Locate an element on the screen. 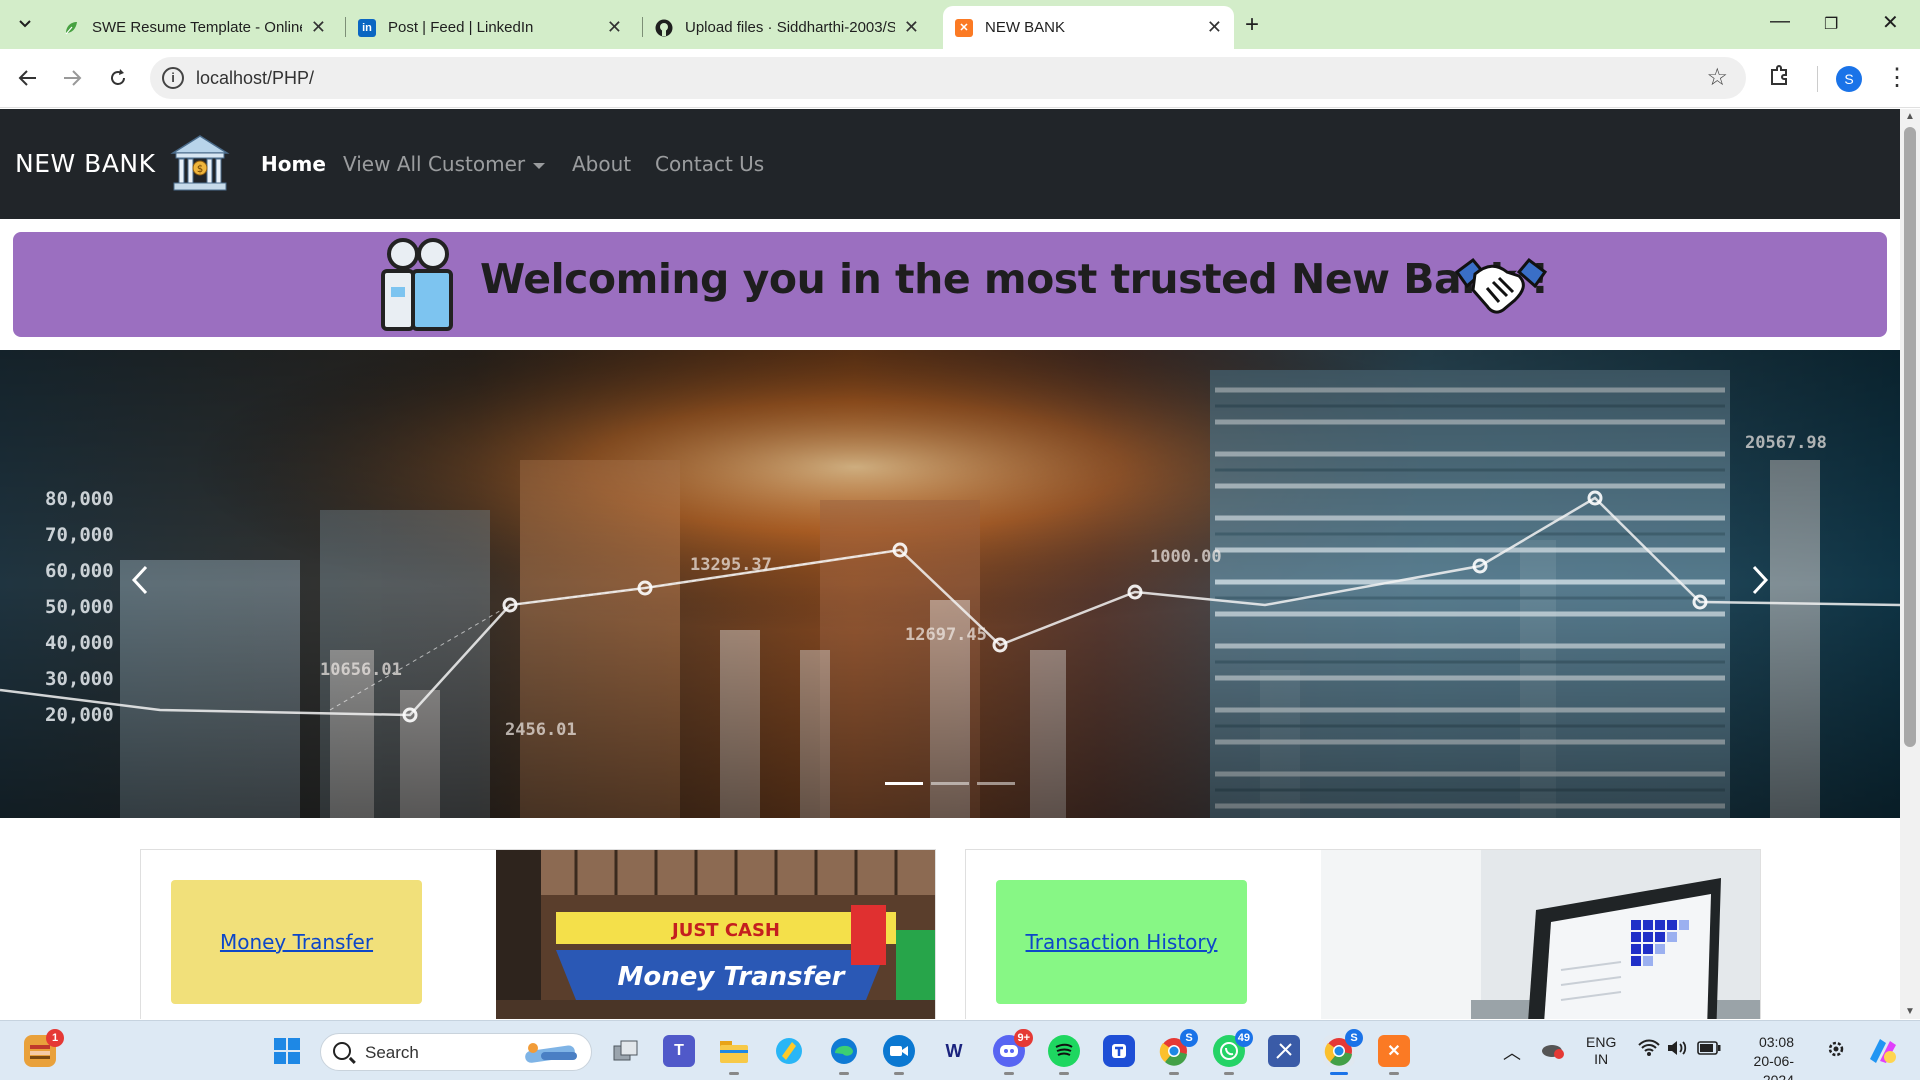 Image resolution: width=1920 pixels, height=1080 pixels. new-tab-button: + is located at coordinates (1252, 25).